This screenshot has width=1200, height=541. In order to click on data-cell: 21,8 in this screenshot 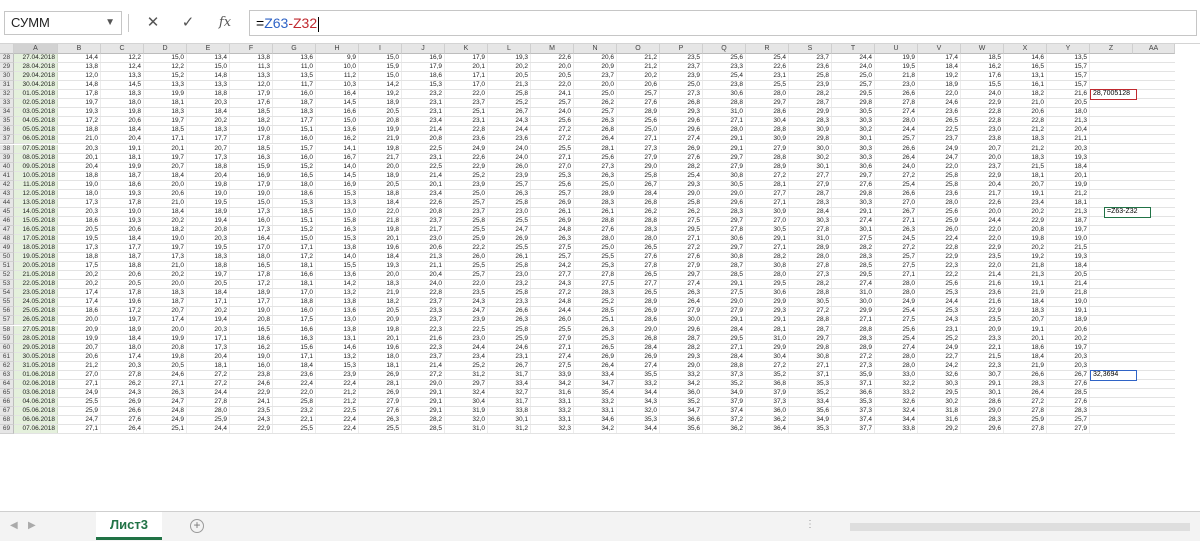, I will do `click(380, 220)`.